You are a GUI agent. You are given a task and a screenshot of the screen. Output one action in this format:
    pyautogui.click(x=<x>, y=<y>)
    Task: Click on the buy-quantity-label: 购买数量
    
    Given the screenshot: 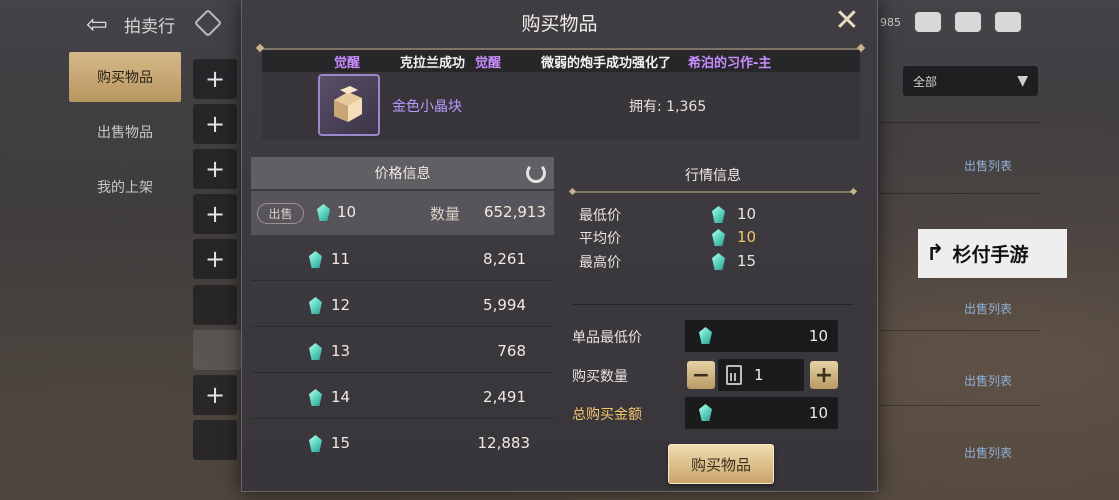 What is the action you would take?
    pyautogui.click(x=600, y=377)
    